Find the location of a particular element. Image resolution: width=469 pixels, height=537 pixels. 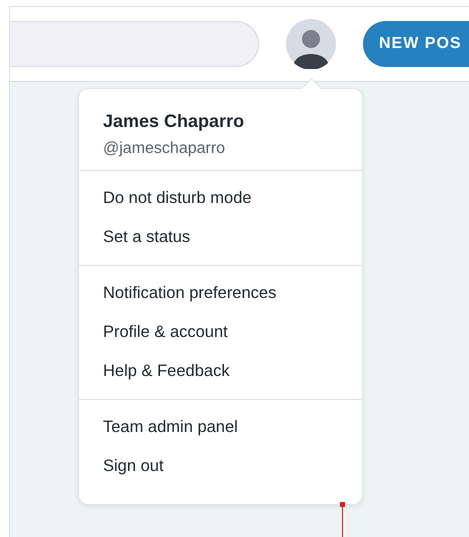

menu-item: Notification preferences is located at coordinates (220, 293).